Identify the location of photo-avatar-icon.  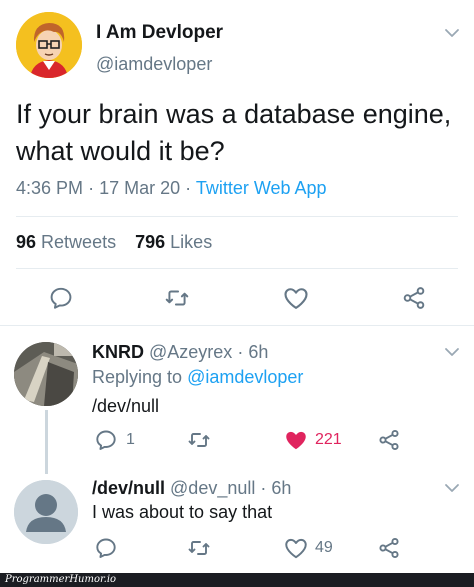
(46, 374).